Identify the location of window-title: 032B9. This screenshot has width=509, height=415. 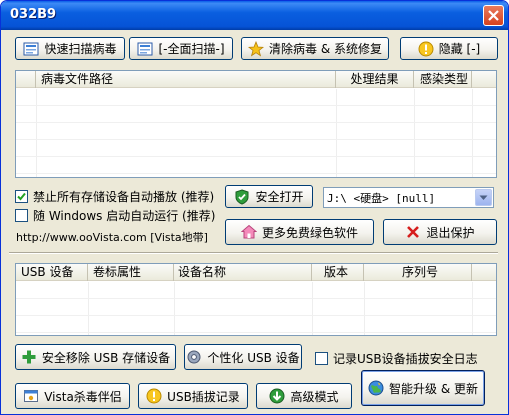
(33, 14).